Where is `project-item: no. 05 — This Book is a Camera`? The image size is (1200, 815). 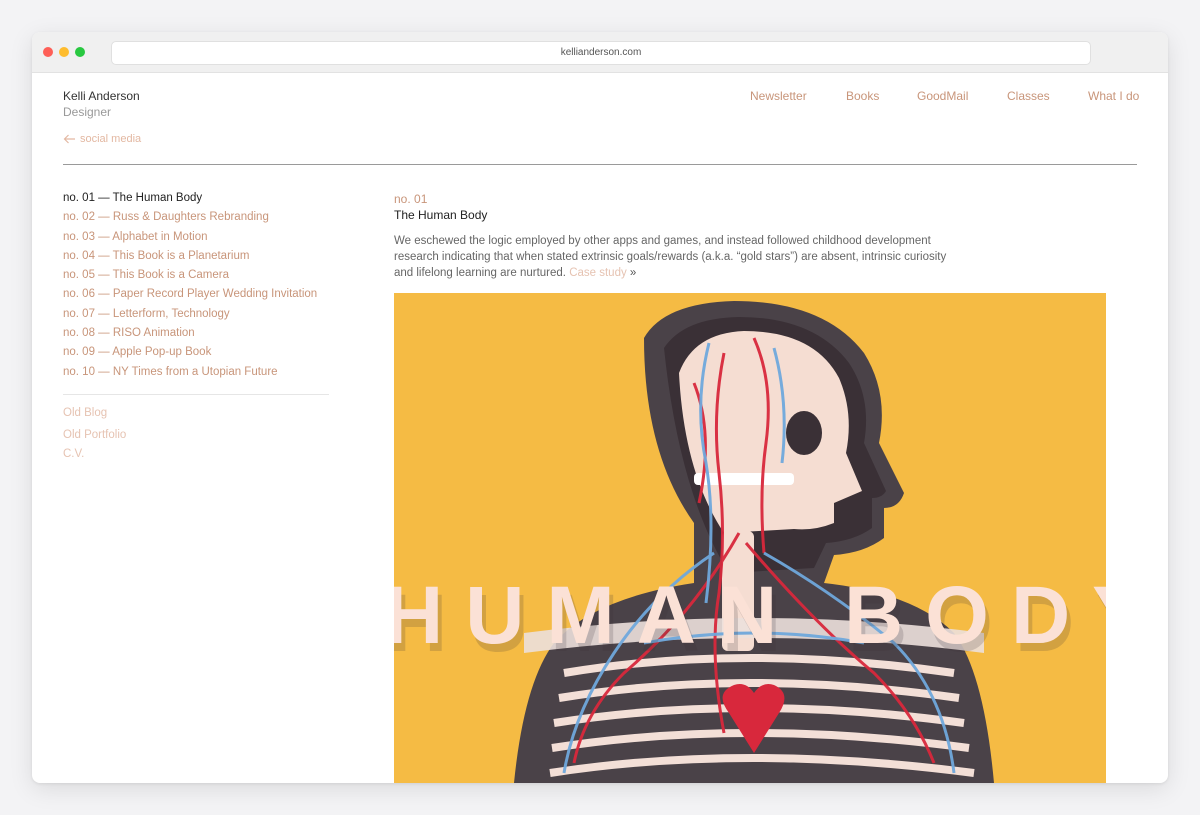 project-item: no. 05 — This Book is a Camera is located at coordinates (190, 278).